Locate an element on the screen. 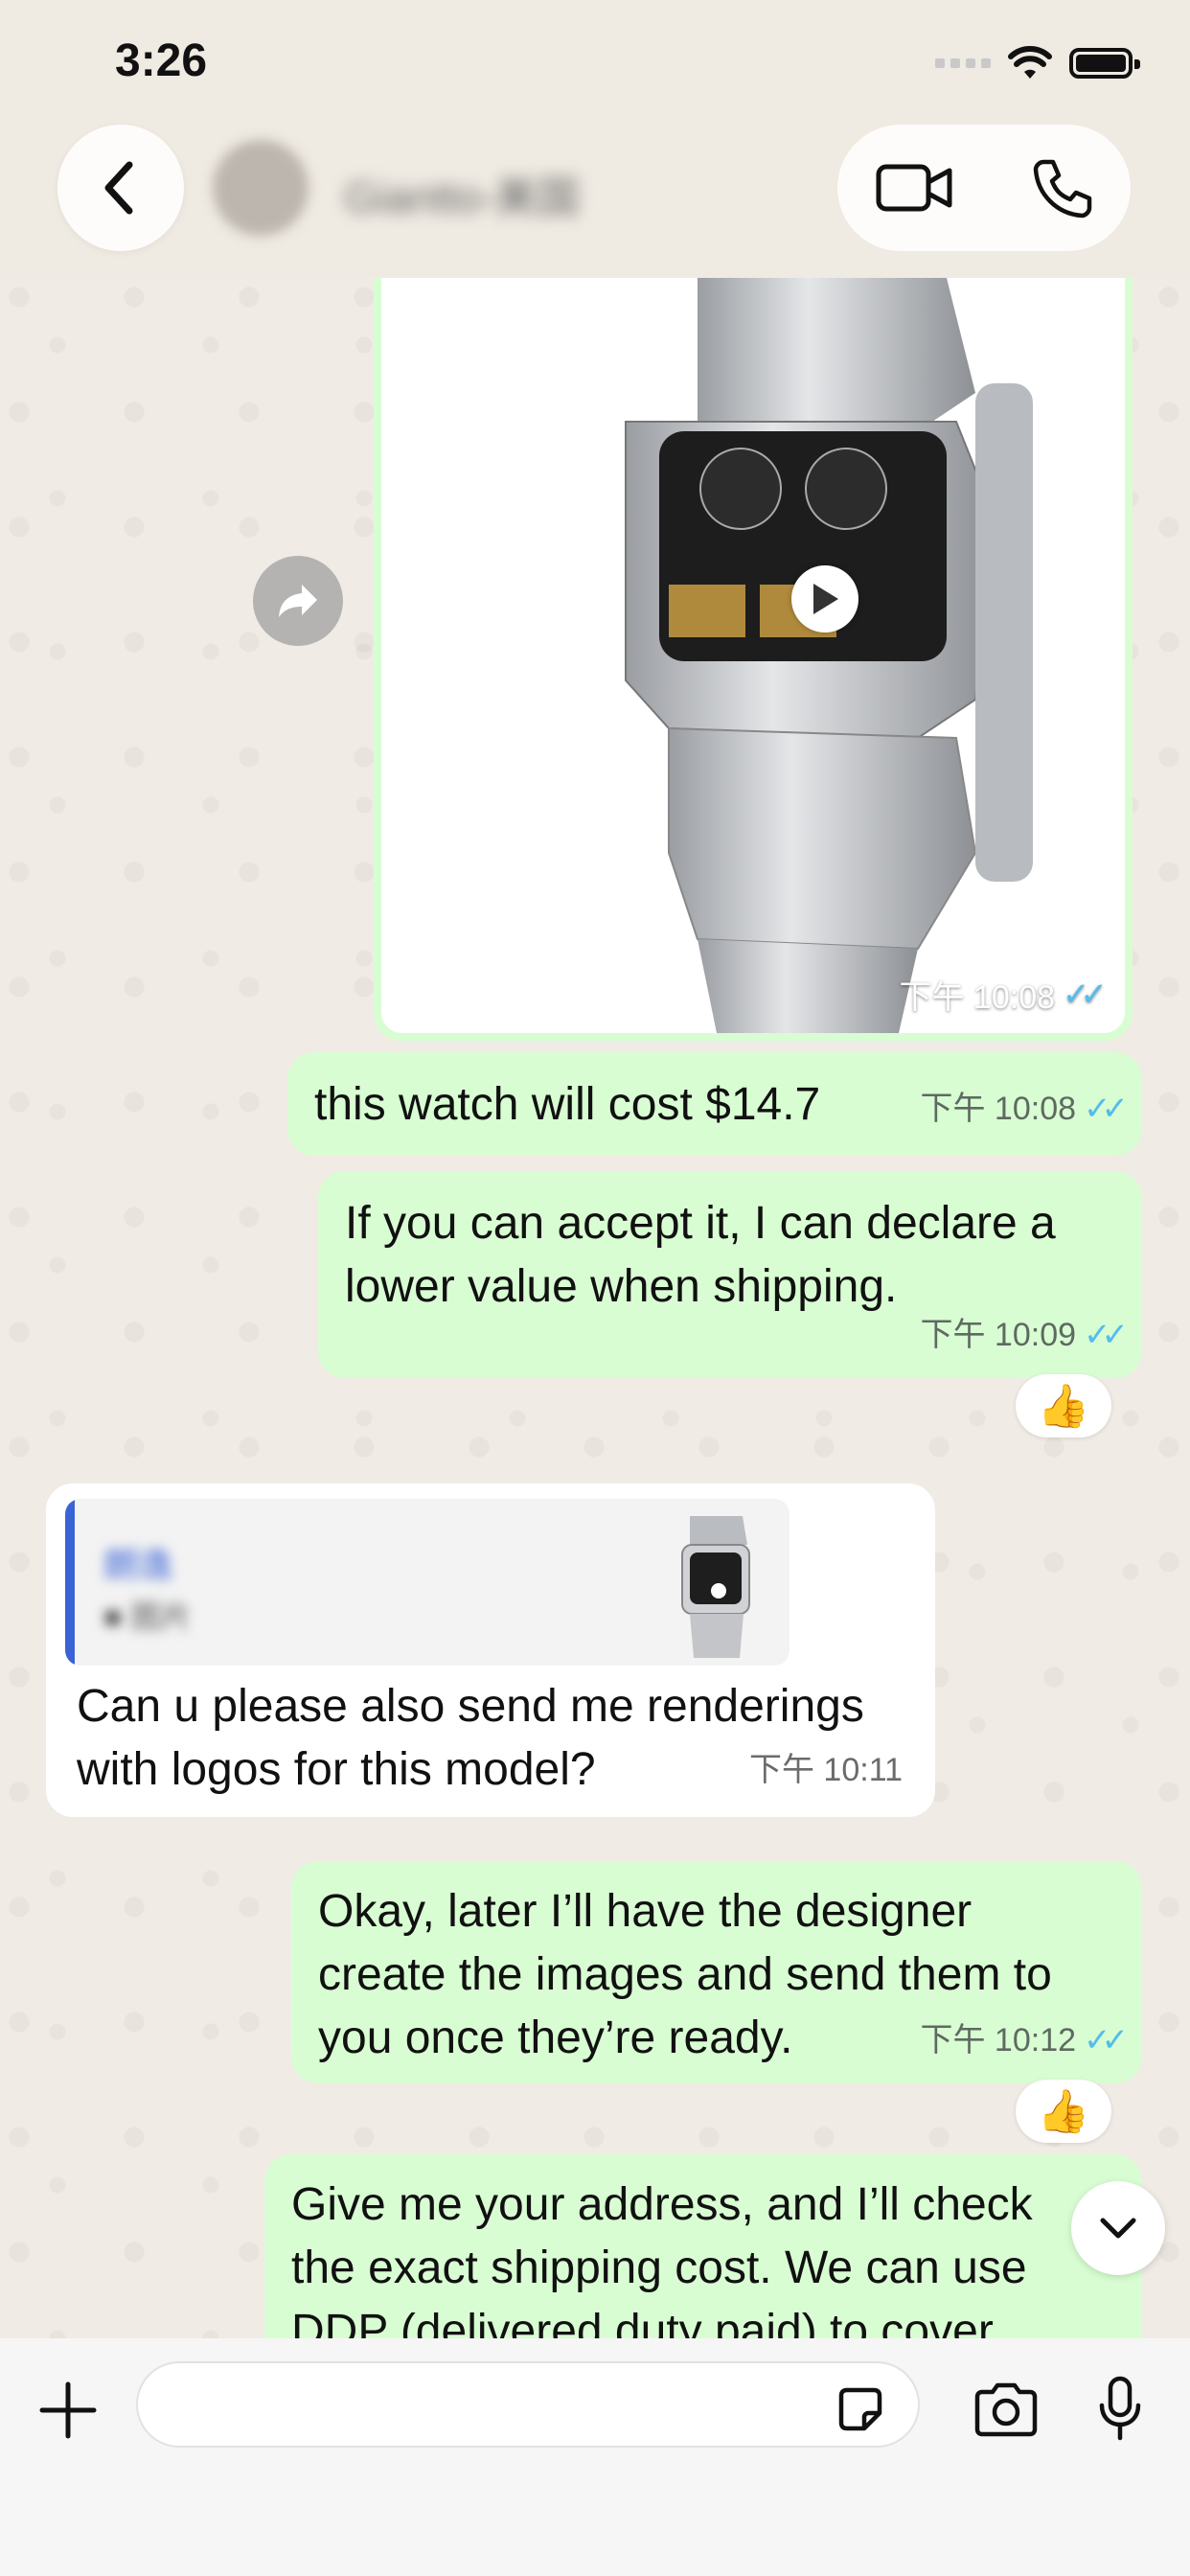  chevron-down-icon is located at coordinates (1118, 2228).